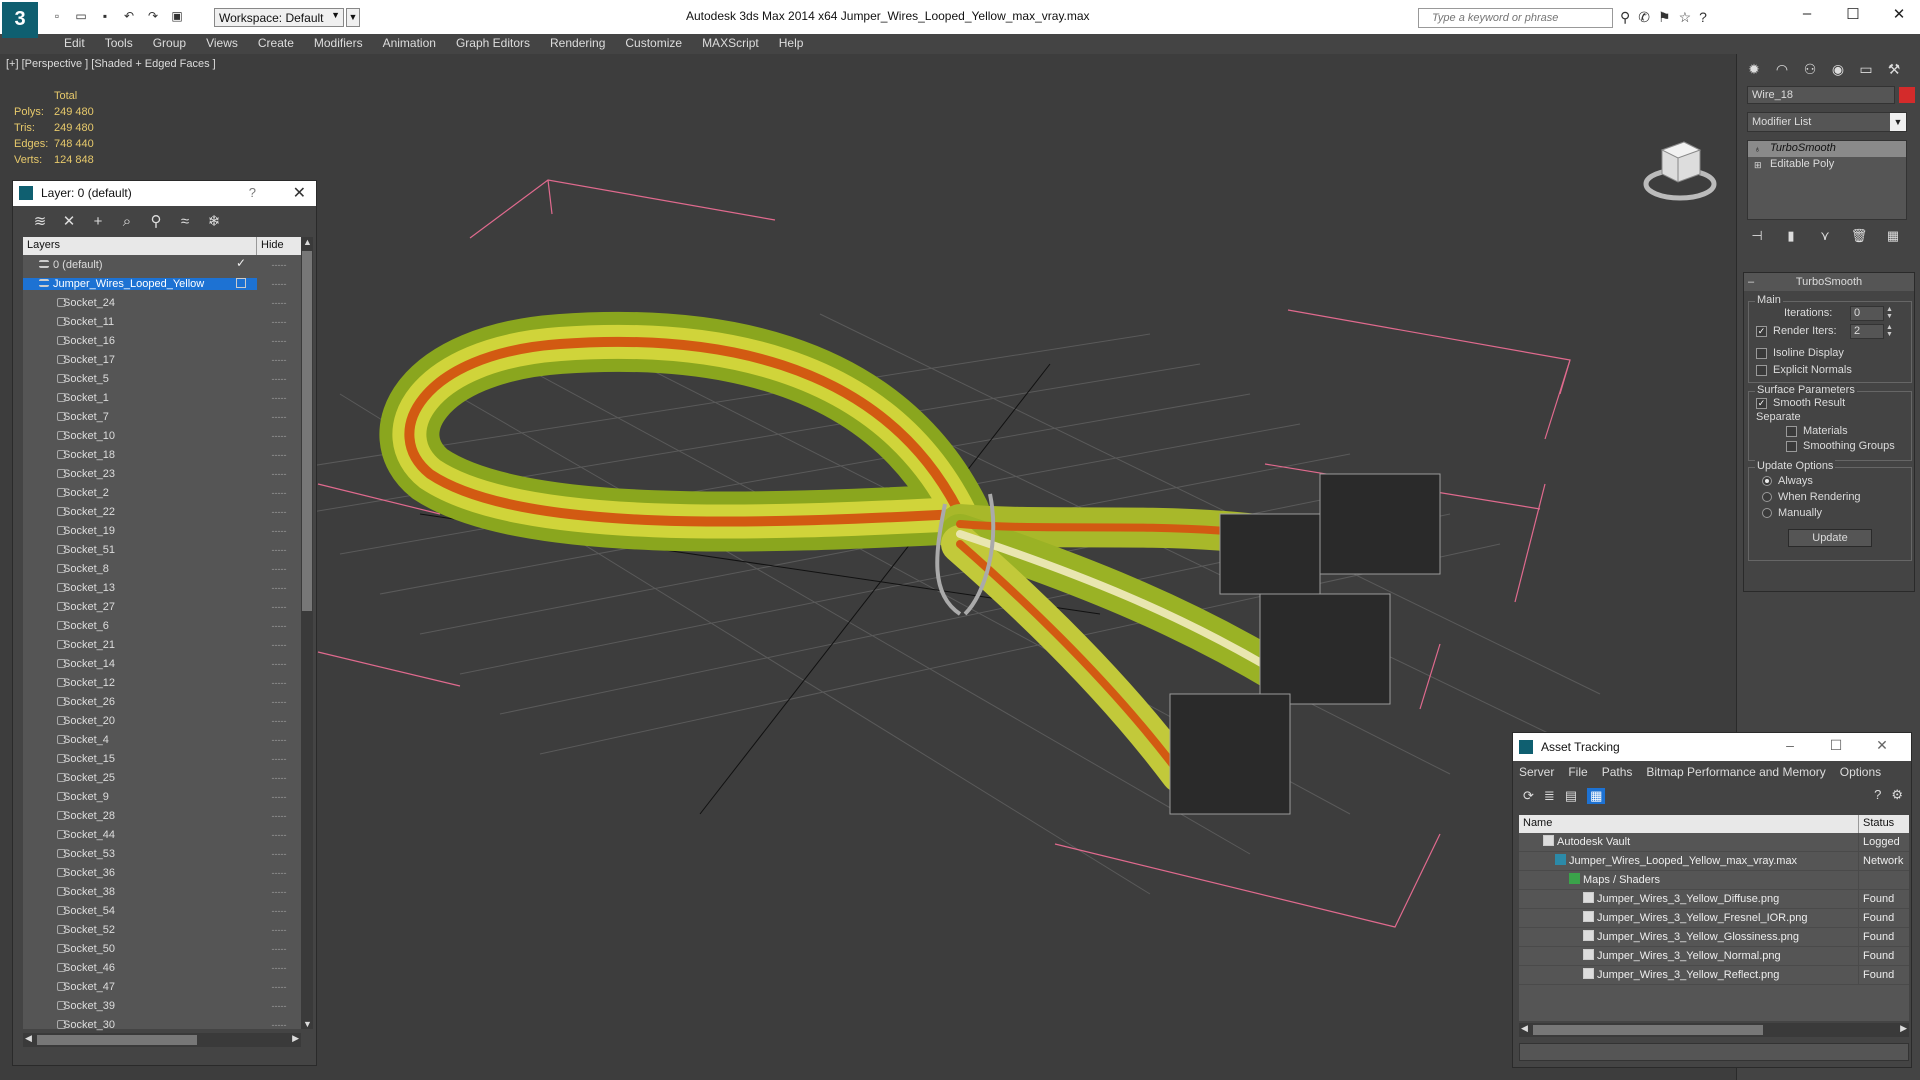 This screenshot has height=1080, width=1920. What do you see at coordinates (162, 587) in the screenshot?
I see `layer-object-row: Socket_13 -----` at bounding box center [162, 587].